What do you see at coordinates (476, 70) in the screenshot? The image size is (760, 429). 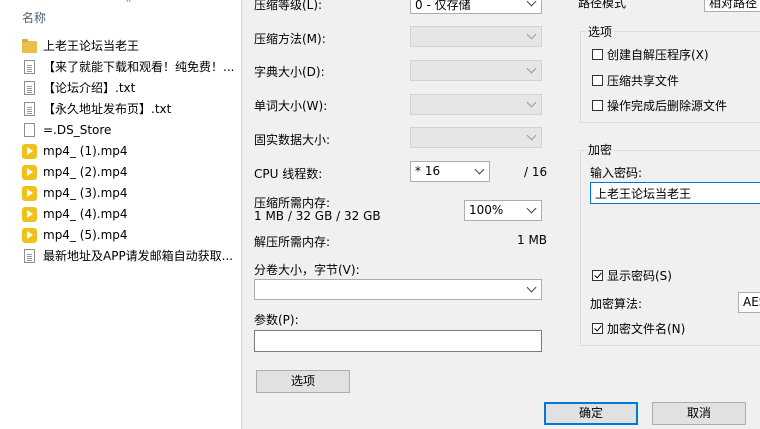 I see `dictionary-size-select` at bounding box center [476, 70].